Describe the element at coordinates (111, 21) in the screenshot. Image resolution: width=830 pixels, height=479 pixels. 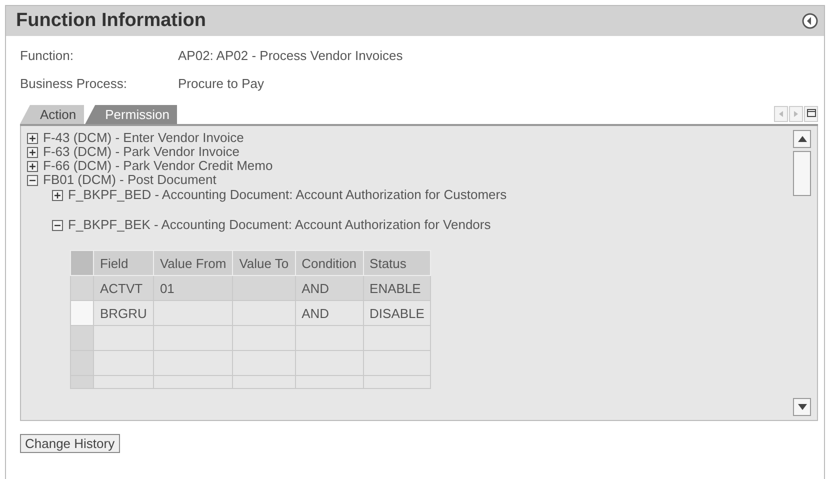
I see `panel-title: Function Information` at that location.